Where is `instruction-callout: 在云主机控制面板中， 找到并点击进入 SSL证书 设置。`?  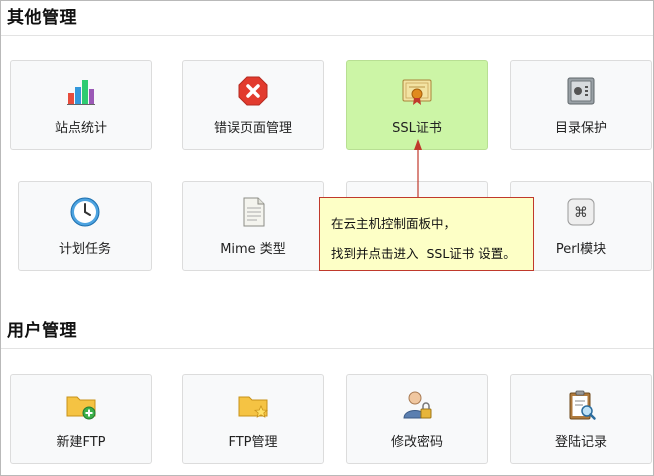 instruction-callout: 在云主机控制面板中， 找到并点击进入 SSL证书 设置。 is located at coordinates (426, 234).